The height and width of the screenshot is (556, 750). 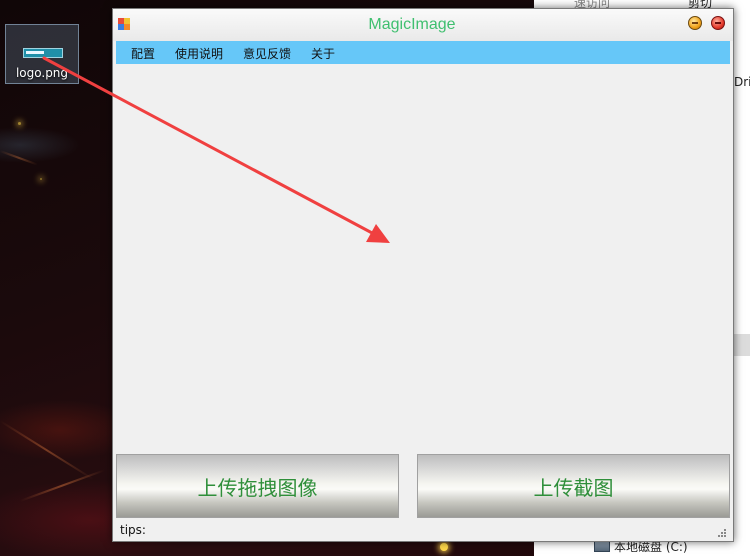 What do you see at coordinates (423, 52) in the screenshot?
I see `menu-bar: 配置 使用说明 意见反馈 关于` at bounding box center [423, 52].